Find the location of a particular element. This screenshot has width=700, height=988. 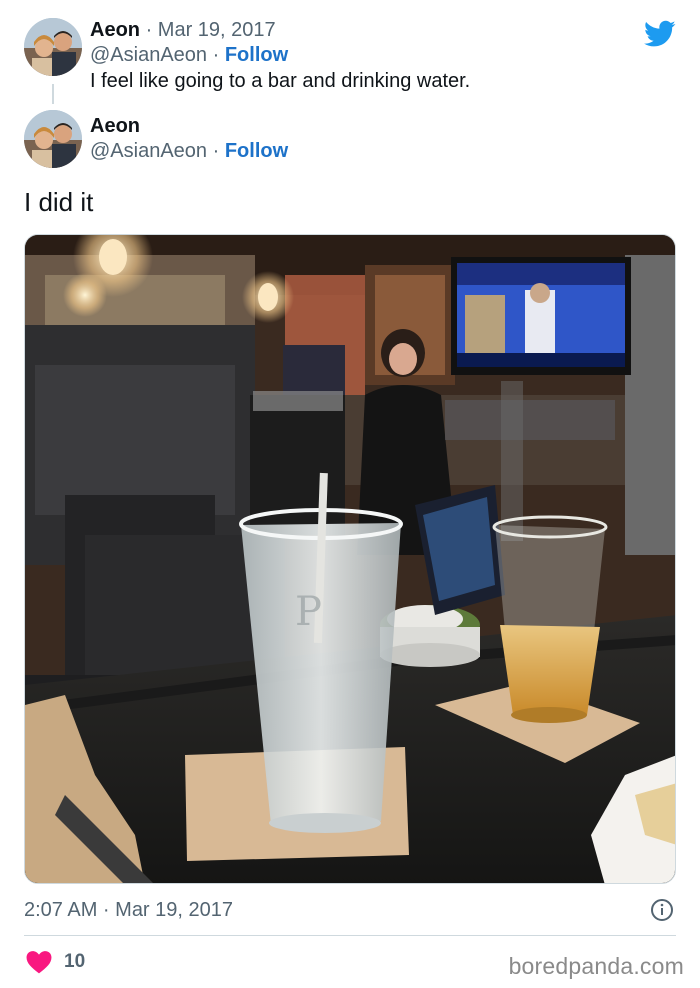

heart-icon is located at coordinates (39, 962).